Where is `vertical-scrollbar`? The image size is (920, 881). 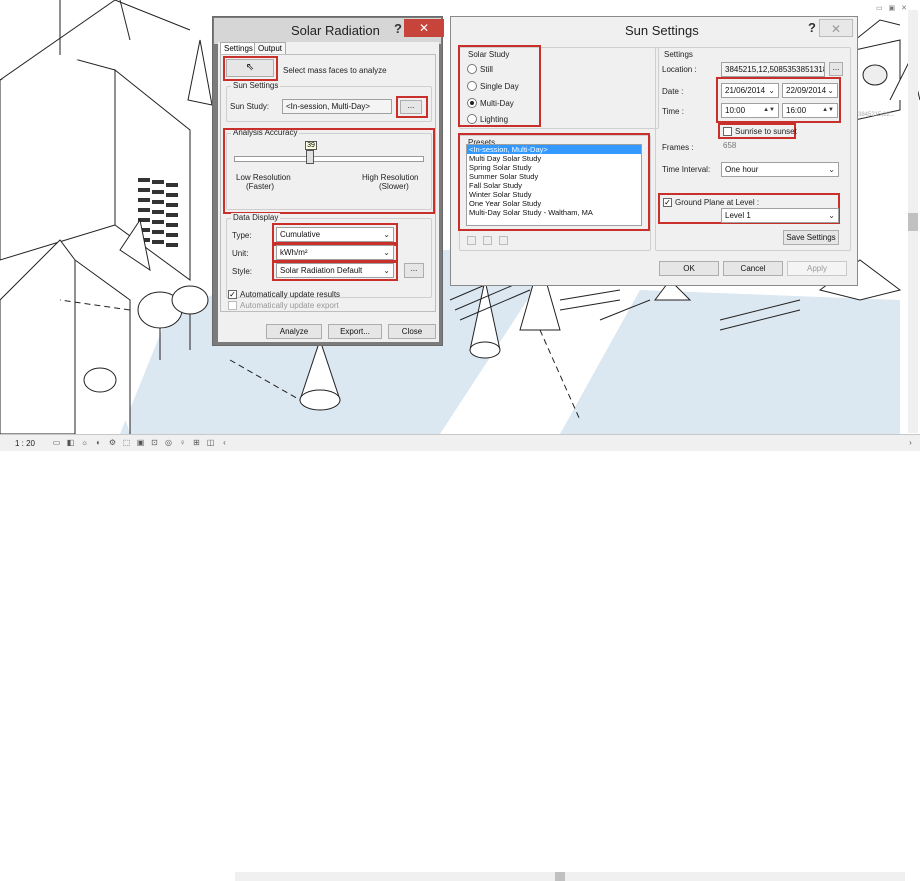
vertical-scrollbar is located at coordinates (913, 221).